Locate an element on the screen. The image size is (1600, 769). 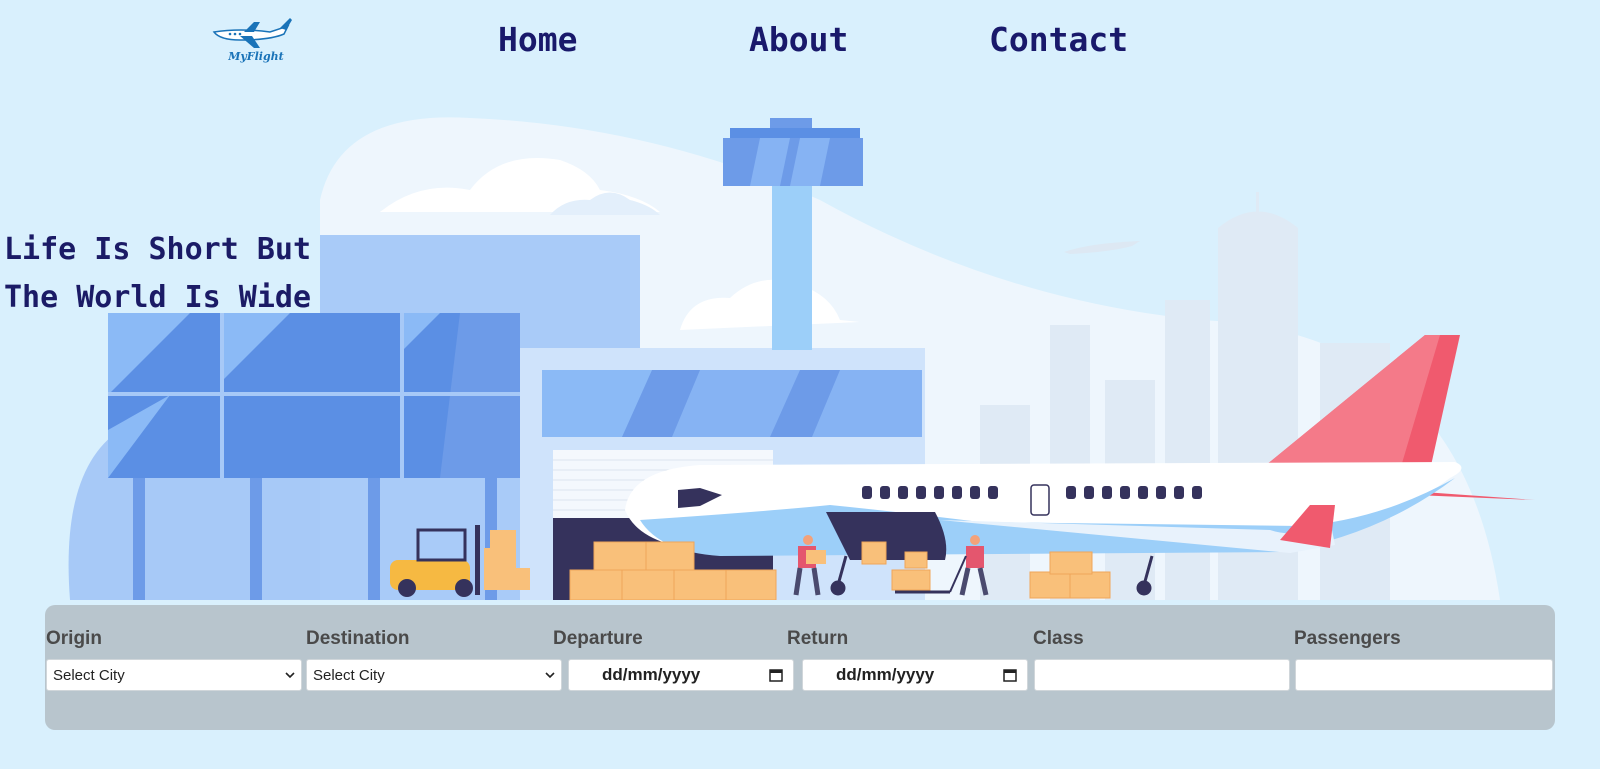
top-navigation: MyFlight Home About Contact is located at coordinates (800, 45).